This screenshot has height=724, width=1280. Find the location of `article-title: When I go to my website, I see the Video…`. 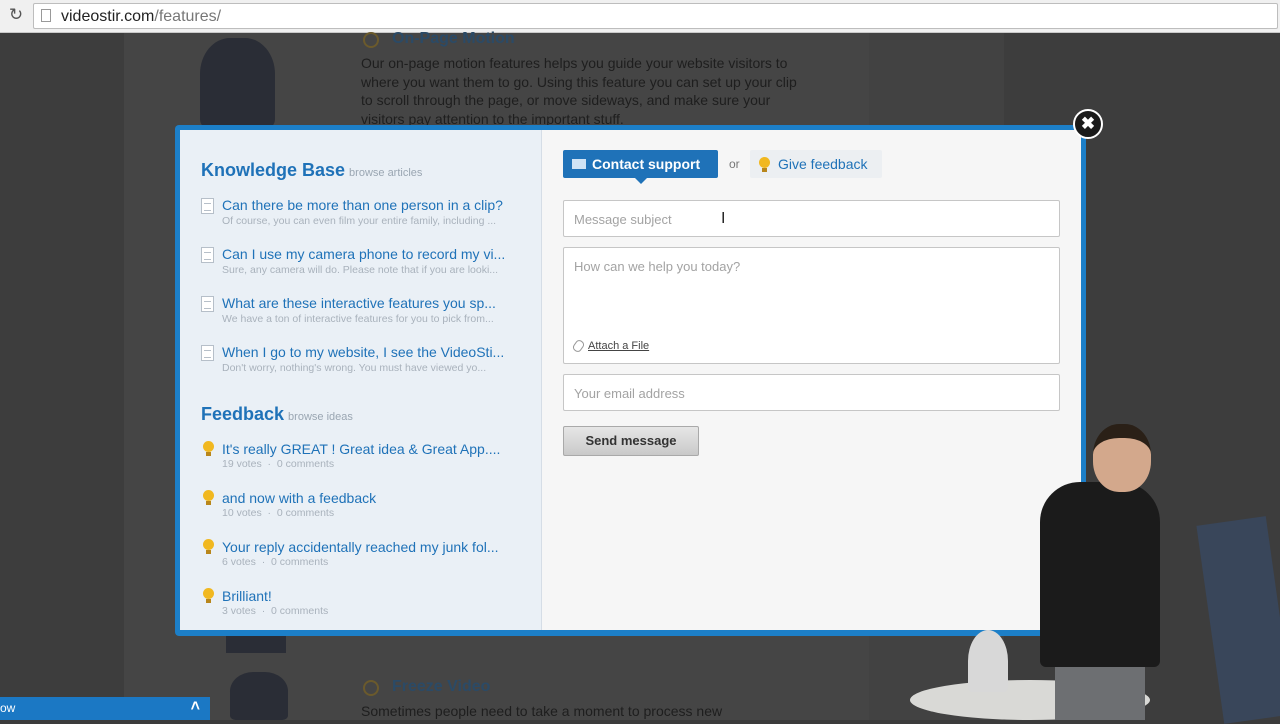

article-title: When I go to my website, I see the Video… is located at coordinates (372, 352).